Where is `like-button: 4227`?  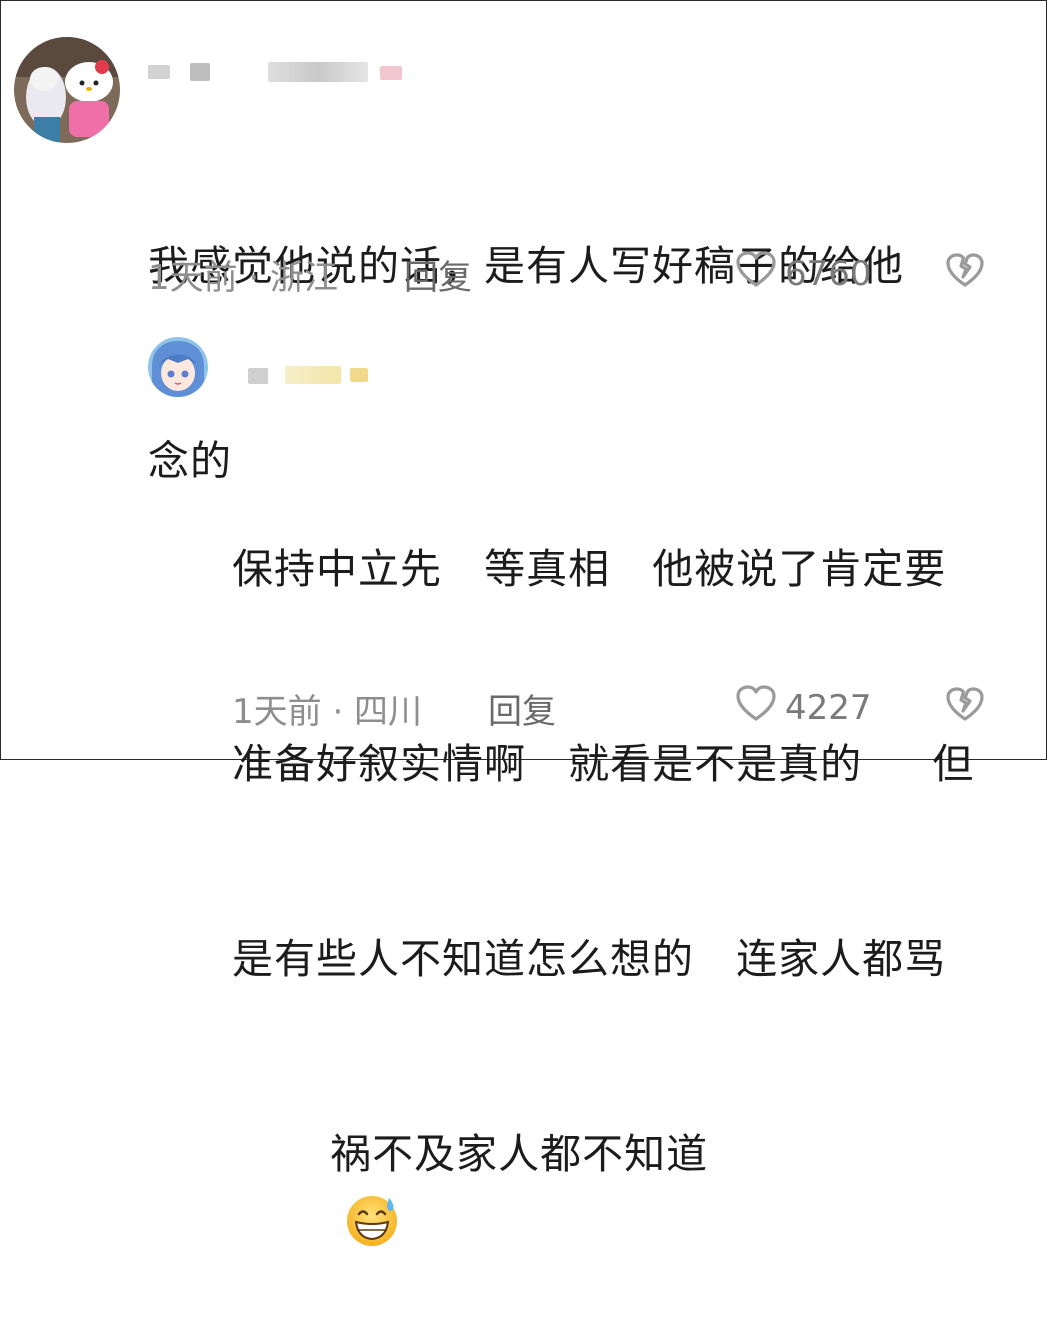 like-button: 4227 is located at coordinates (803, 707).